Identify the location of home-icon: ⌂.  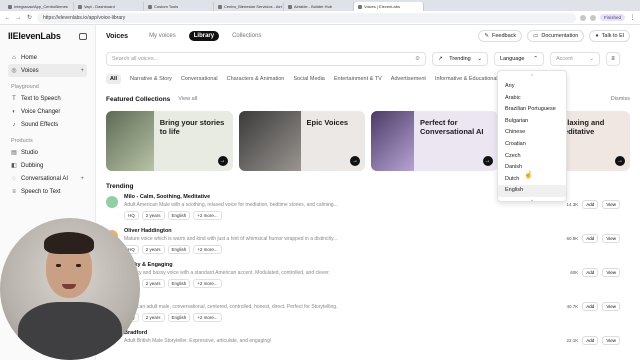
(14, 57).